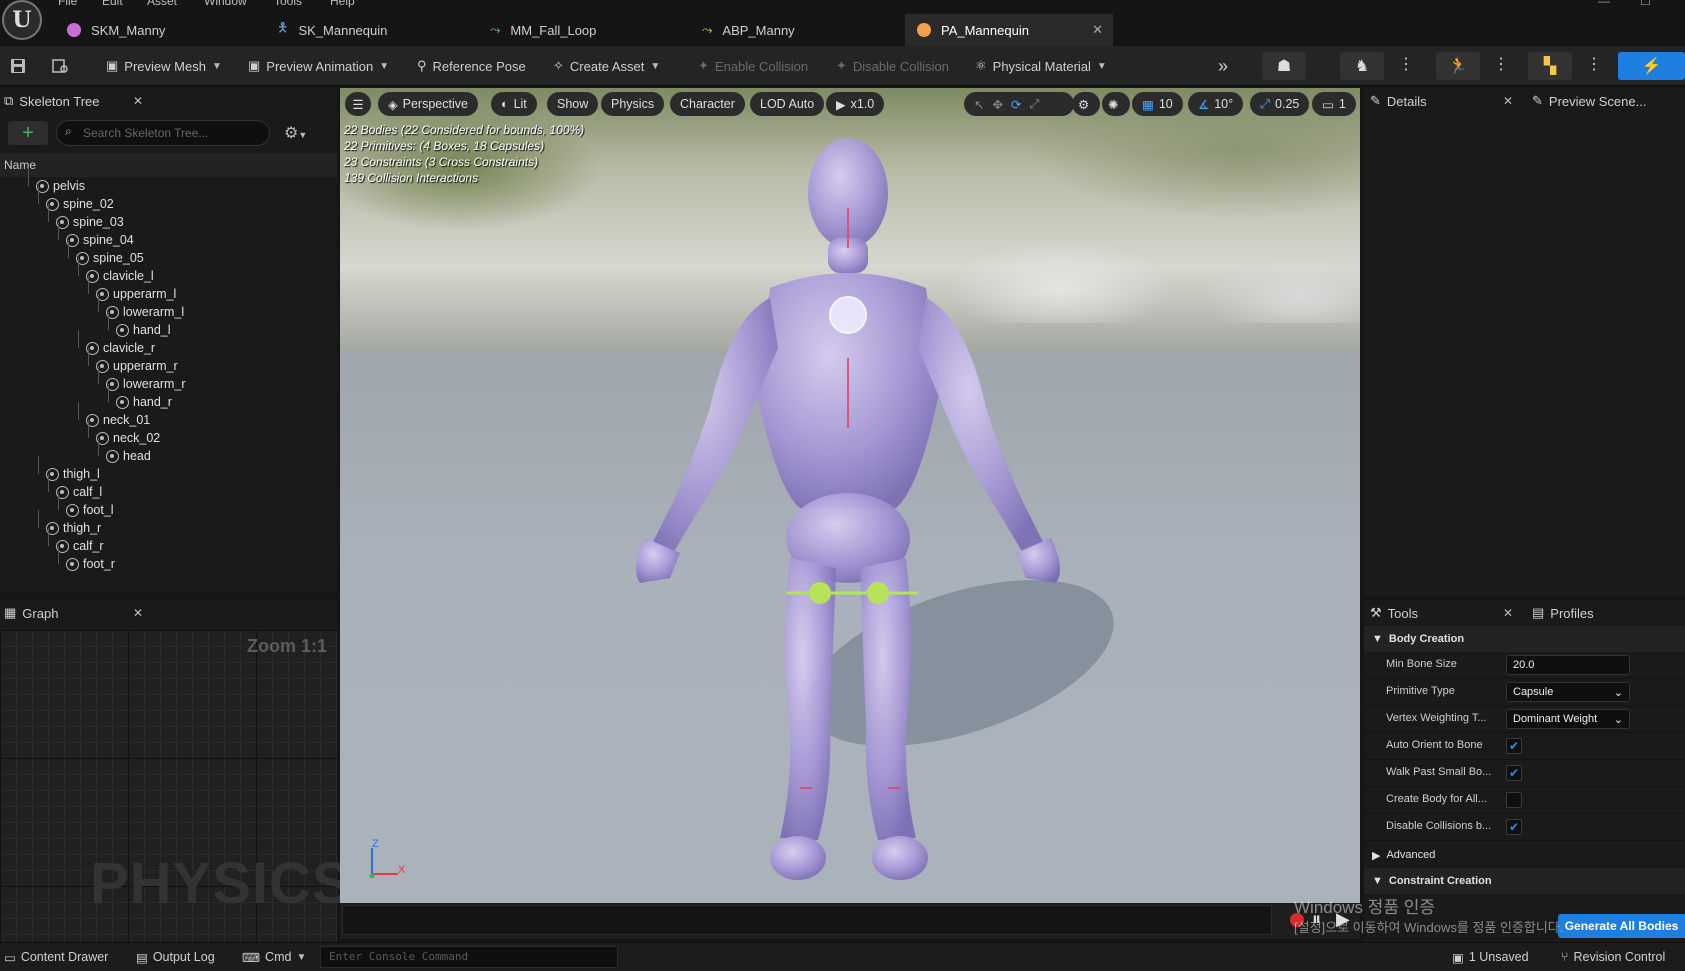  I want to click on perspective-button: ◈ Perspective, so click(428, 104).